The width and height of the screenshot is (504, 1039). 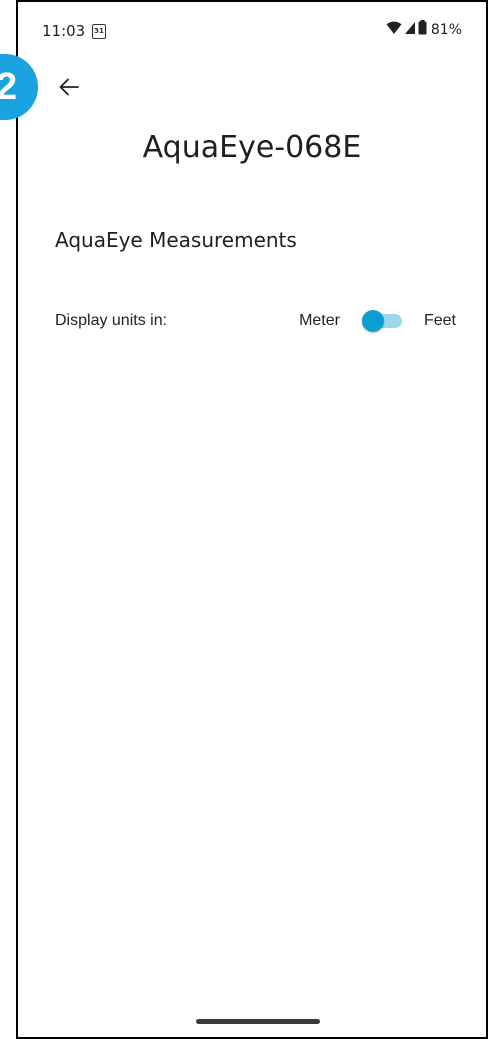 I want to click on toggle-thumb, so click(x=372, y=321).